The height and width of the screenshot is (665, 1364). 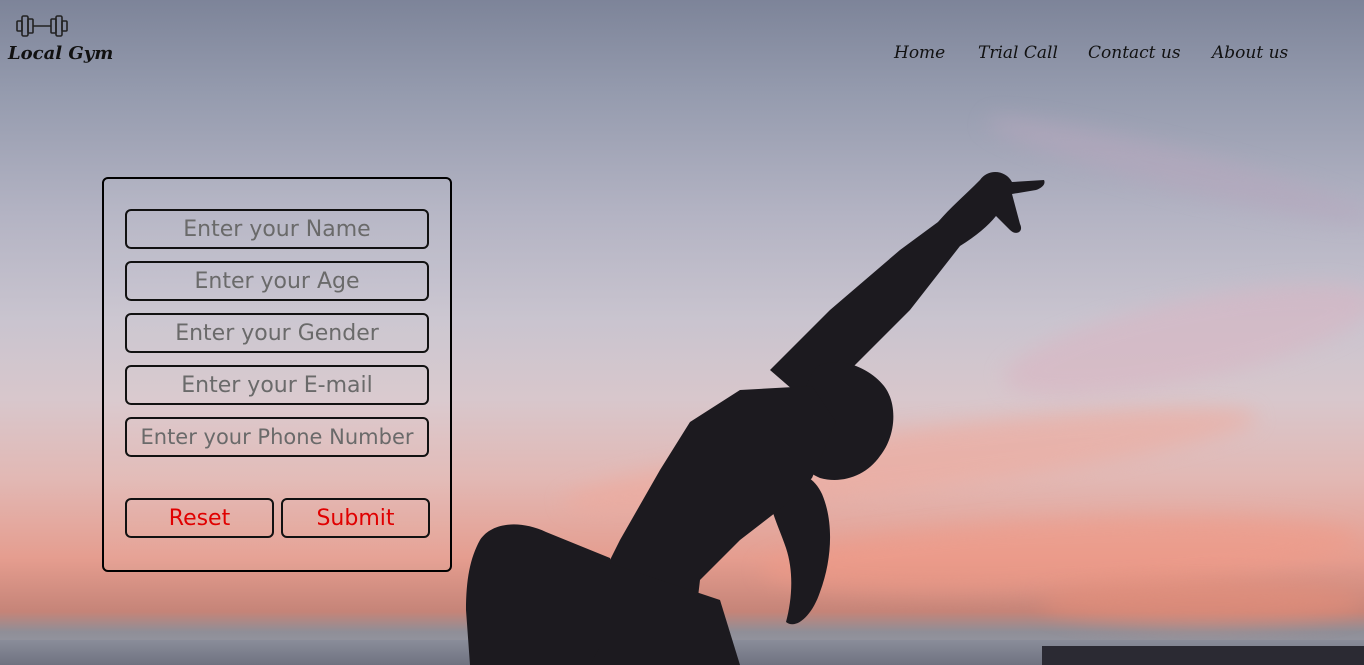 What do you see at coordinates (1203, 655) in the screenshot?
I see `pier` at bounding box center [1203, 655].